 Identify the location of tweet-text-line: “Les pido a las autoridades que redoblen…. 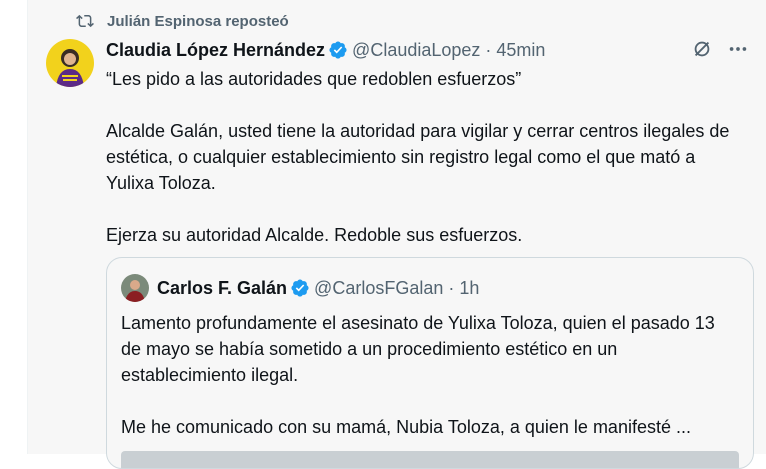
(314, 79).